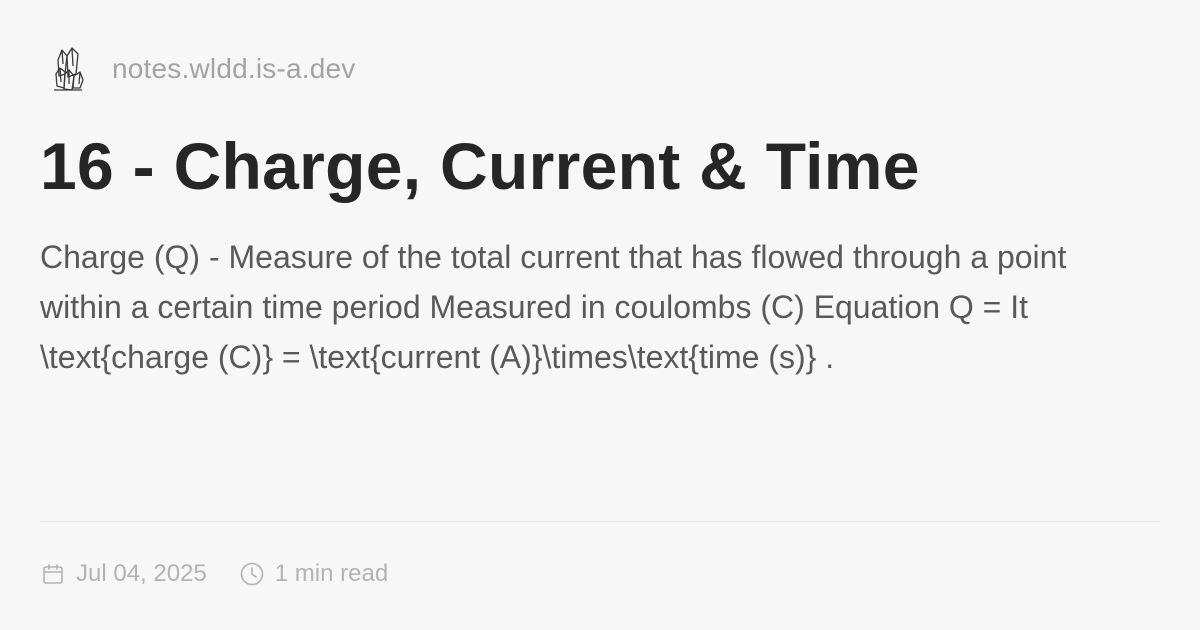 Image resolution: width=1200 pixels, height=630 pixels. What do you see at coordinates (480, 166) in the screenshot?
I see `page-title: 16 - Charge, Current & Time` at bounding box center [480, 166].